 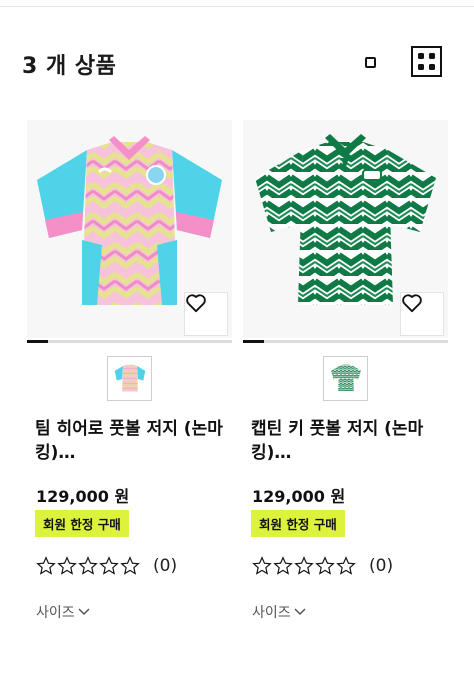 I want to click on single-view-icon, so click(x=370, y=62).